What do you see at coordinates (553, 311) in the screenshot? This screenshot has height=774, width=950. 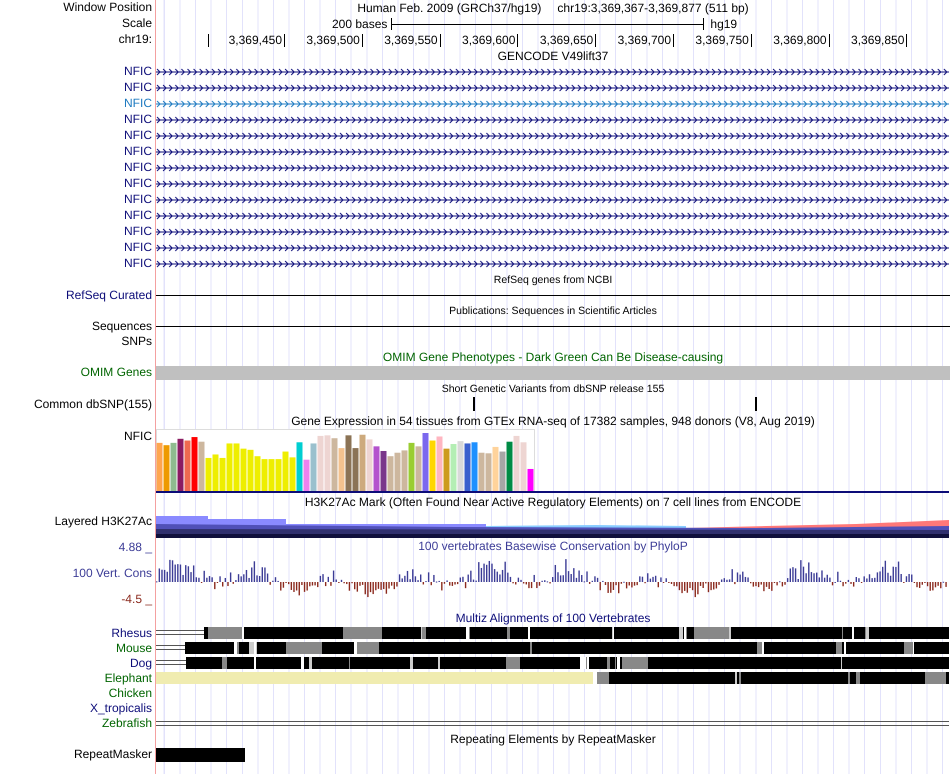 I see `track-title: Publications: Sequences in Scientific Articles` at bounding box center [553, 311].